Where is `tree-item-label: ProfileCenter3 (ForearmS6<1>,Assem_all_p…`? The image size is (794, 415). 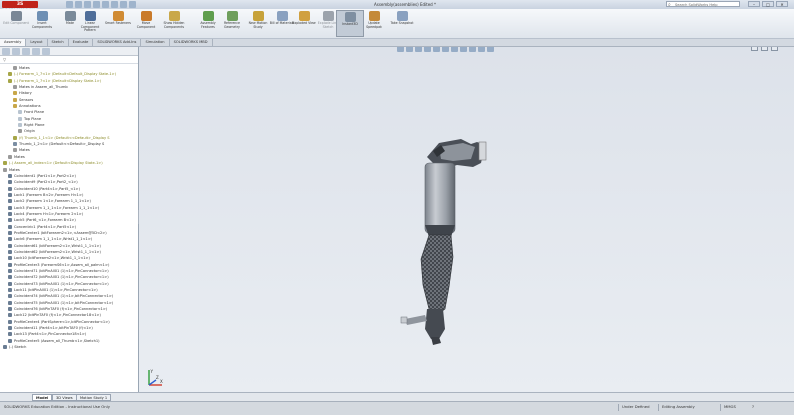 tree-item-label: ProfileCenter3 (ForearmS6<1>,Assem_all_p… is located at coordinates (62, 264).